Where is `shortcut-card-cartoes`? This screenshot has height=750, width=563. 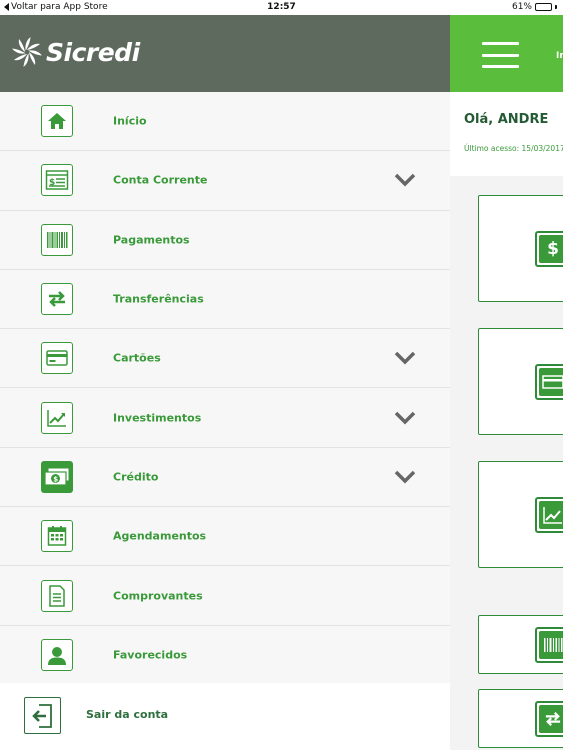 shortcut-card-cartoes is located at coordinates (520, 381).